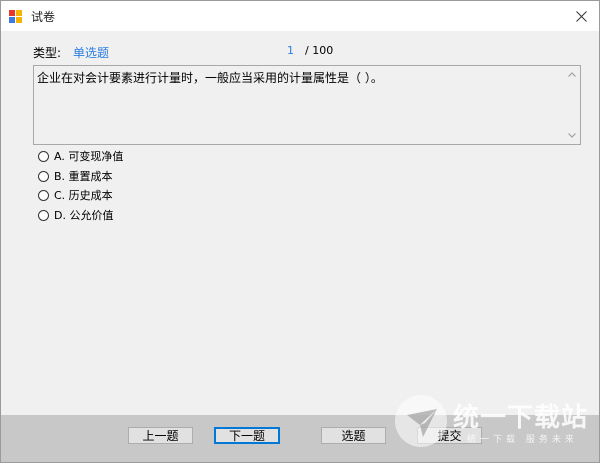 This screenshot has height=463, width=600. What do you see at coordinates (83, 176) in the screenshot?
I see `option-b-label: B. 重置成本` at bounding box center [83, 176].